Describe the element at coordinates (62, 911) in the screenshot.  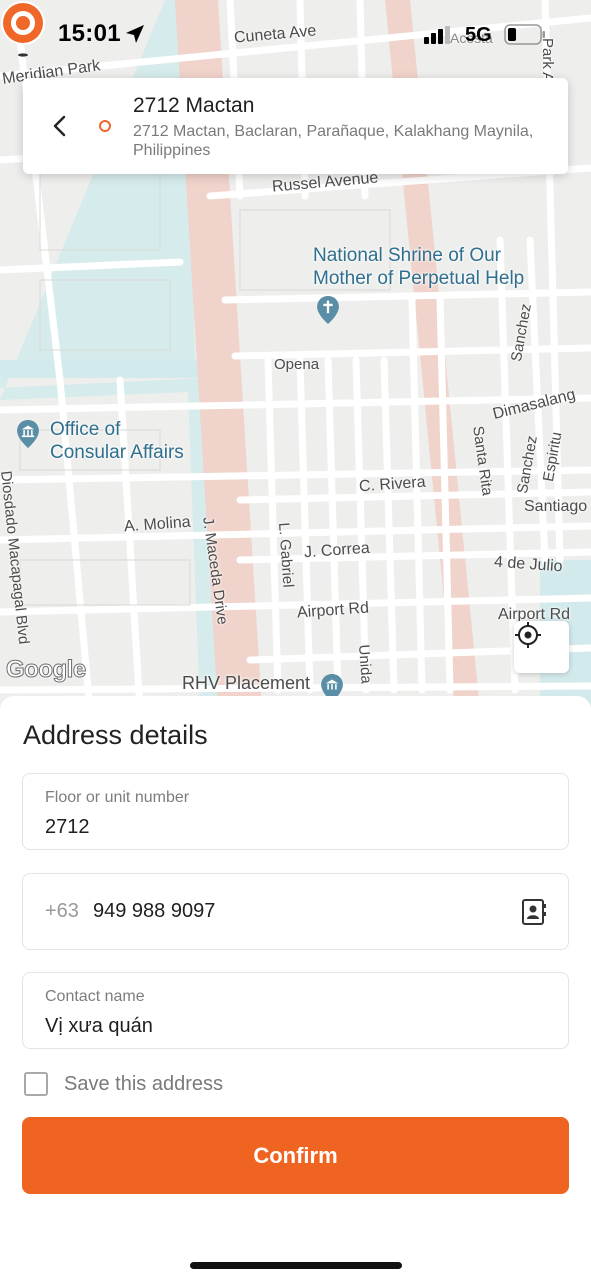
I see `phone-country-code: +63` at that location.